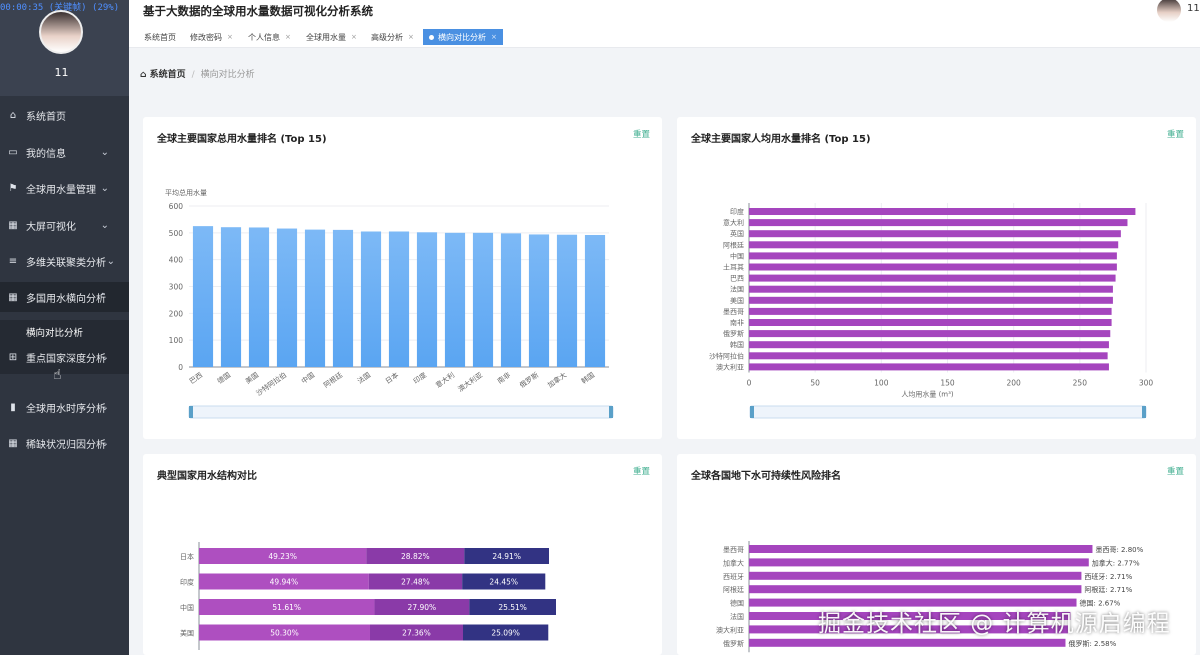 The width and height of the screenshot is (1200, 655). I want to click on x-tick-label: 德国, so click(224, 377).